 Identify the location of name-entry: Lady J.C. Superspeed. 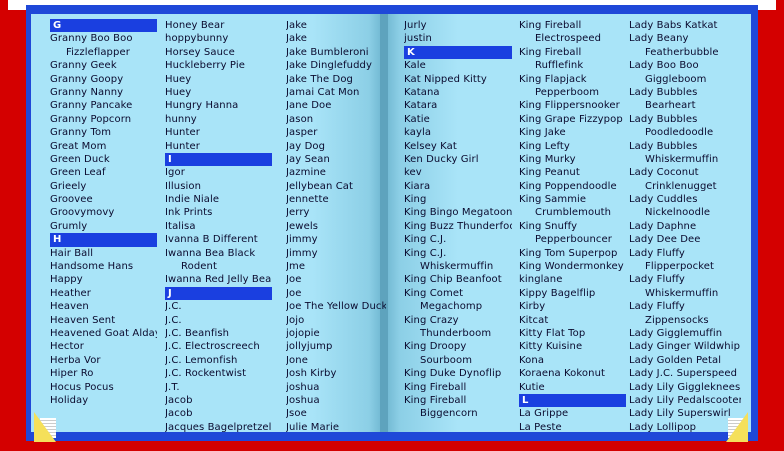
(685, 373).